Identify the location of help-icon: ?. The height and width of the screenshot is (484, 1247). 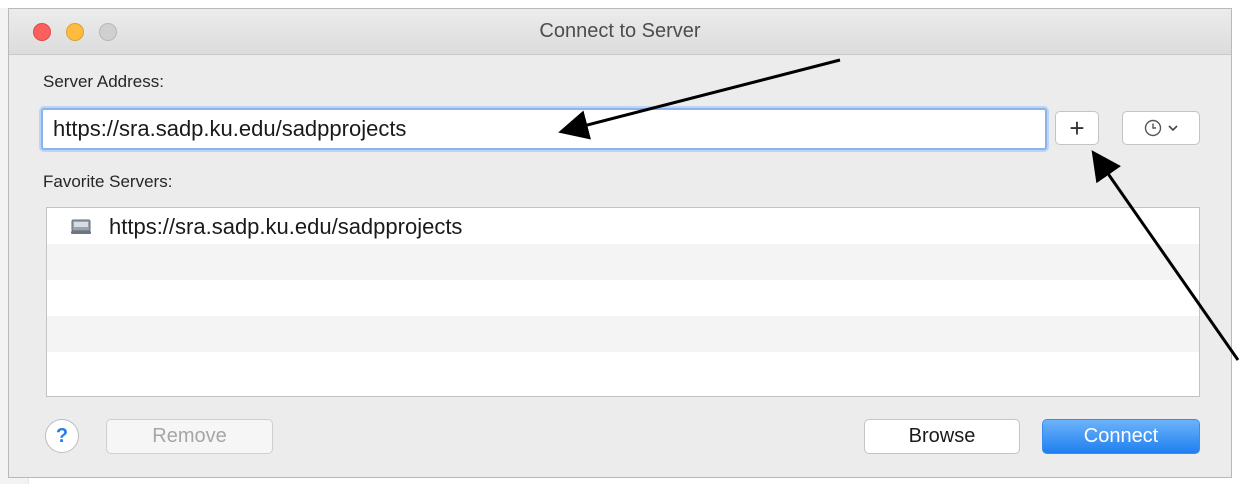
(62, 435).